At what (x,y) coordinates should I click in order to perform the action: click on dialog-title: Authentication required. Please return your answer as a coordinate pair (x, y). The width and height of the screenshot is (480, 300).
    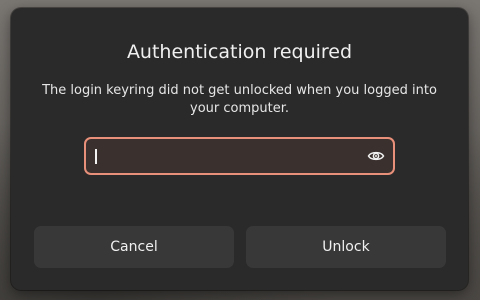
    Looking at the image, I should click on (239, 52).